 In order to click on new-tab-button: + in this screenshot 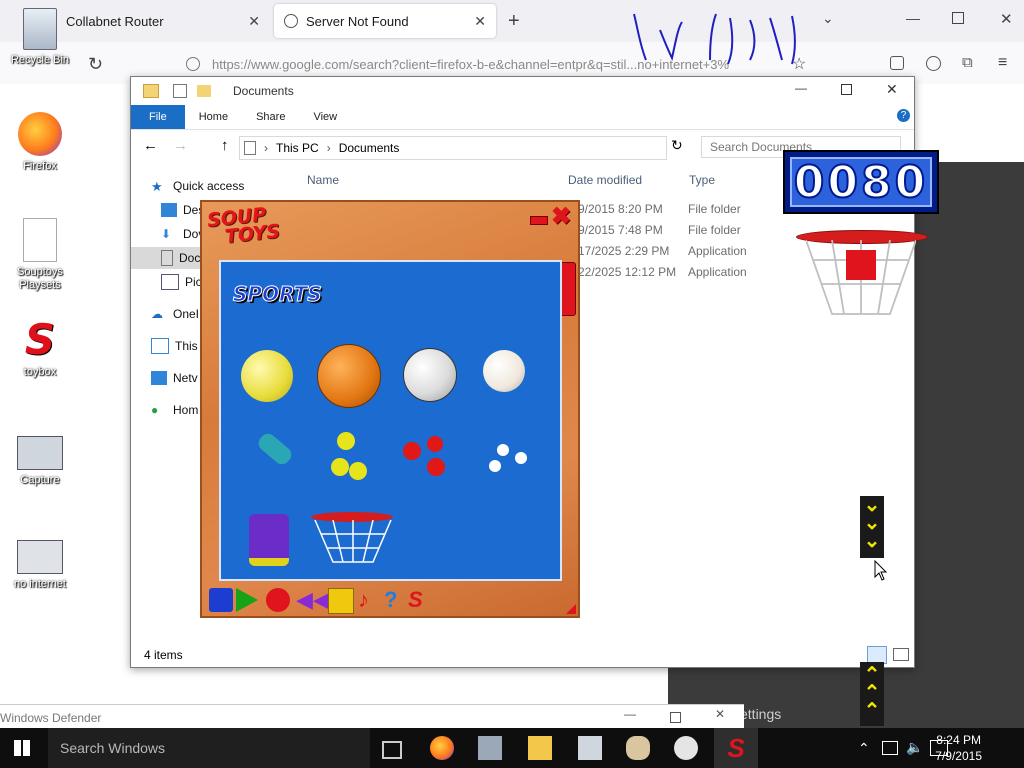, I will do `click(514, 21)`.